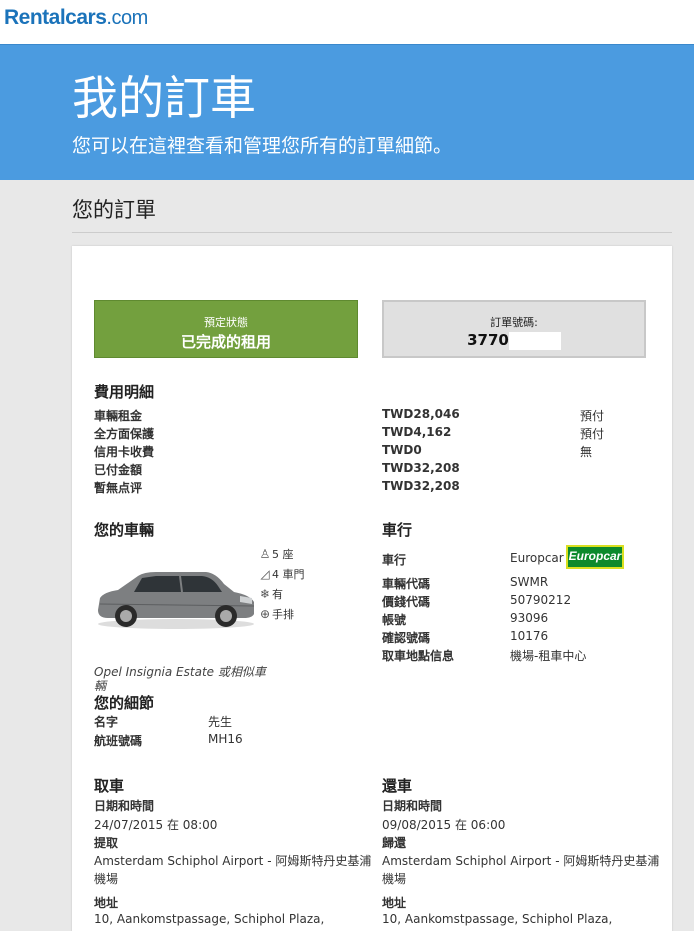 The image size is (694, 931). What do you see at coordinates (537, 558) in the screenshot?
I see `supplier-value: Europcar` at bounding box center [537, 558].